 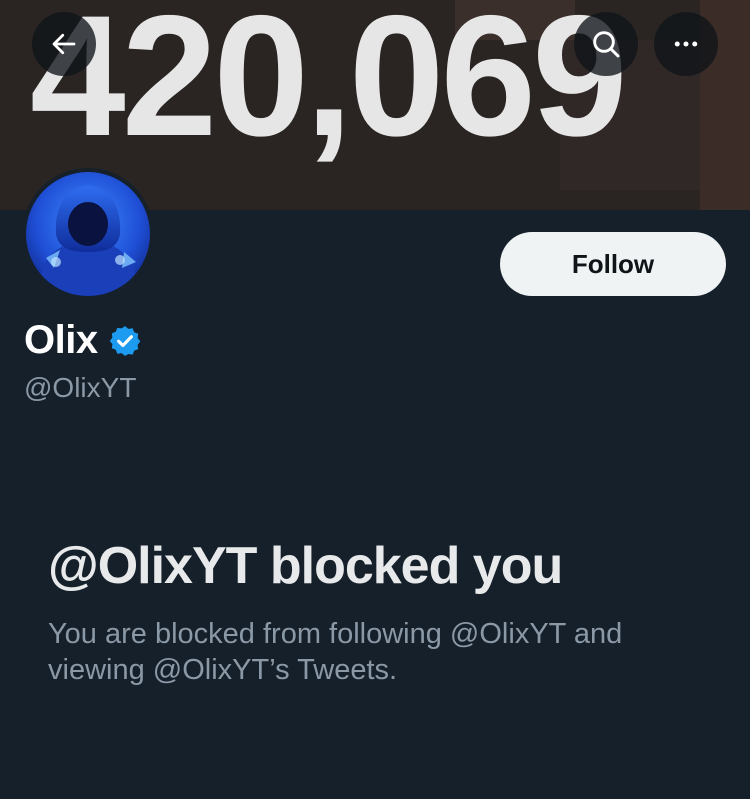 What do you see at coordinates (305, 566) in the screenshot?
I see `blocked-title: @OlixYT blocked you` at bounding box center [305, 566].